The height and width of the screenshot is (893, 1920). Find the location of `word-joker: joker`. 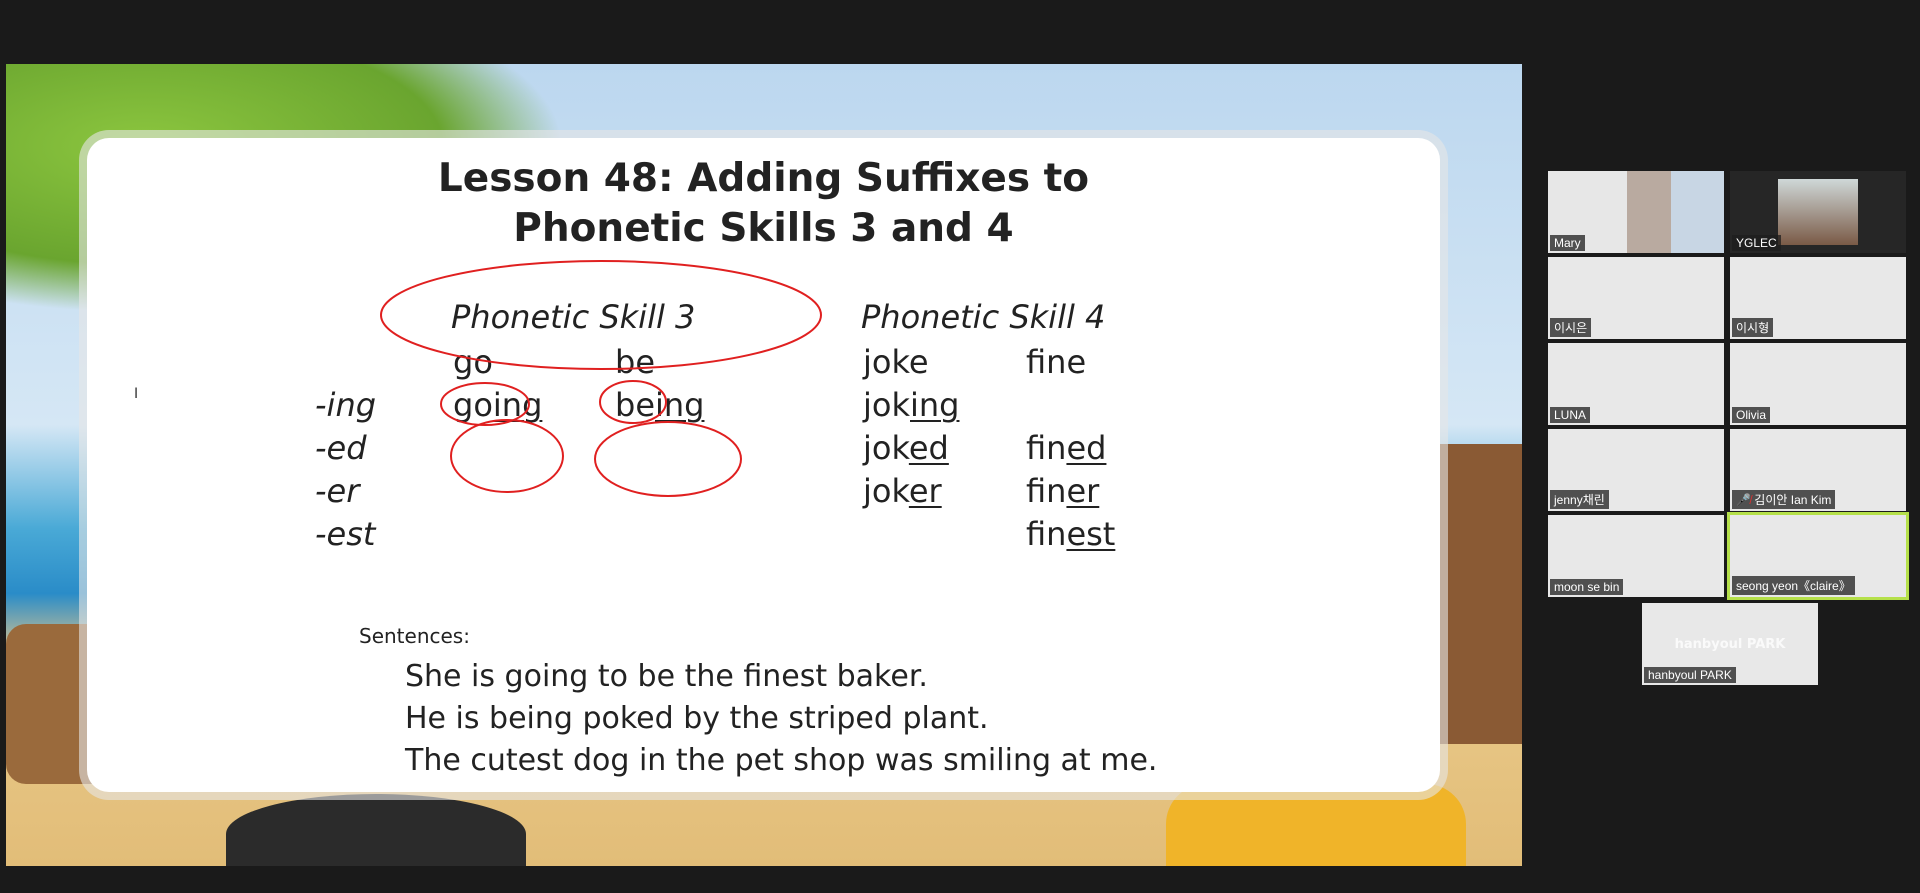

word-joker: joker is located at coordinates (902, 491).